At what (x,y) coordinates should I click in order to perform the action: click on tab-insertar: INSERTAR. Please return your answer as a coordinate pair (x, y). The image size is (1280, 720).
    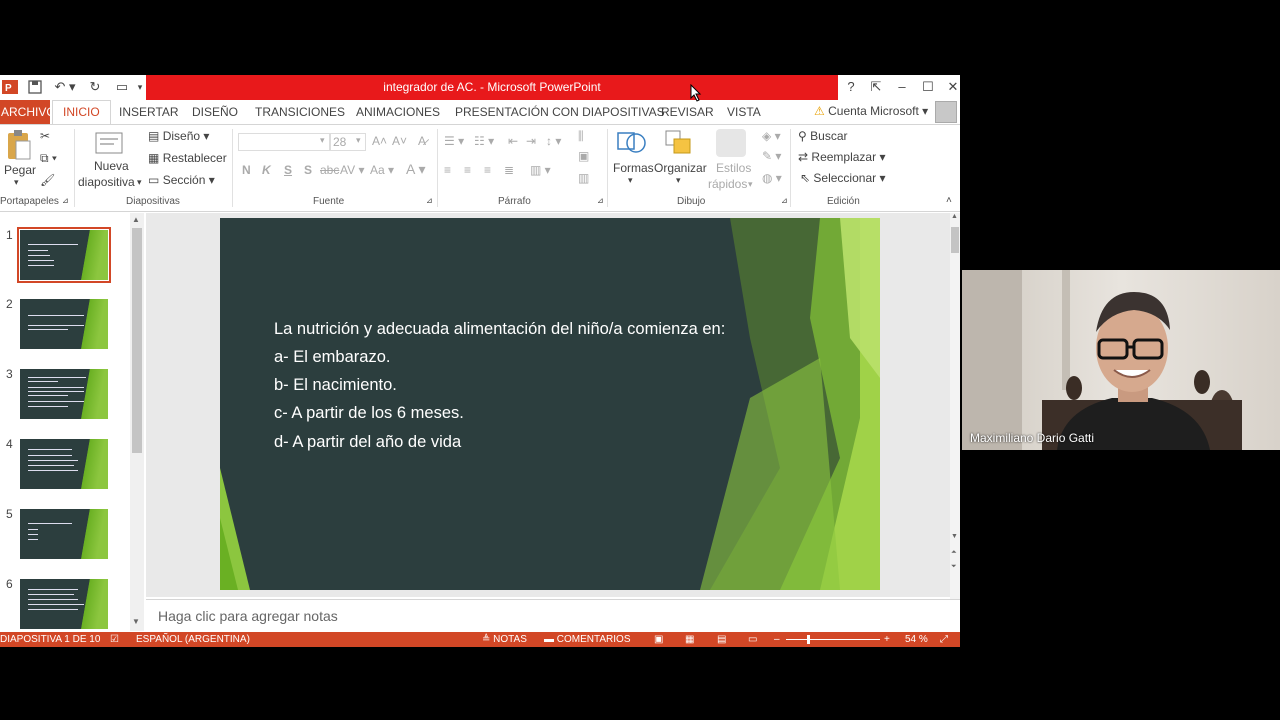
    Looking at the image, I should click on (149, 112).